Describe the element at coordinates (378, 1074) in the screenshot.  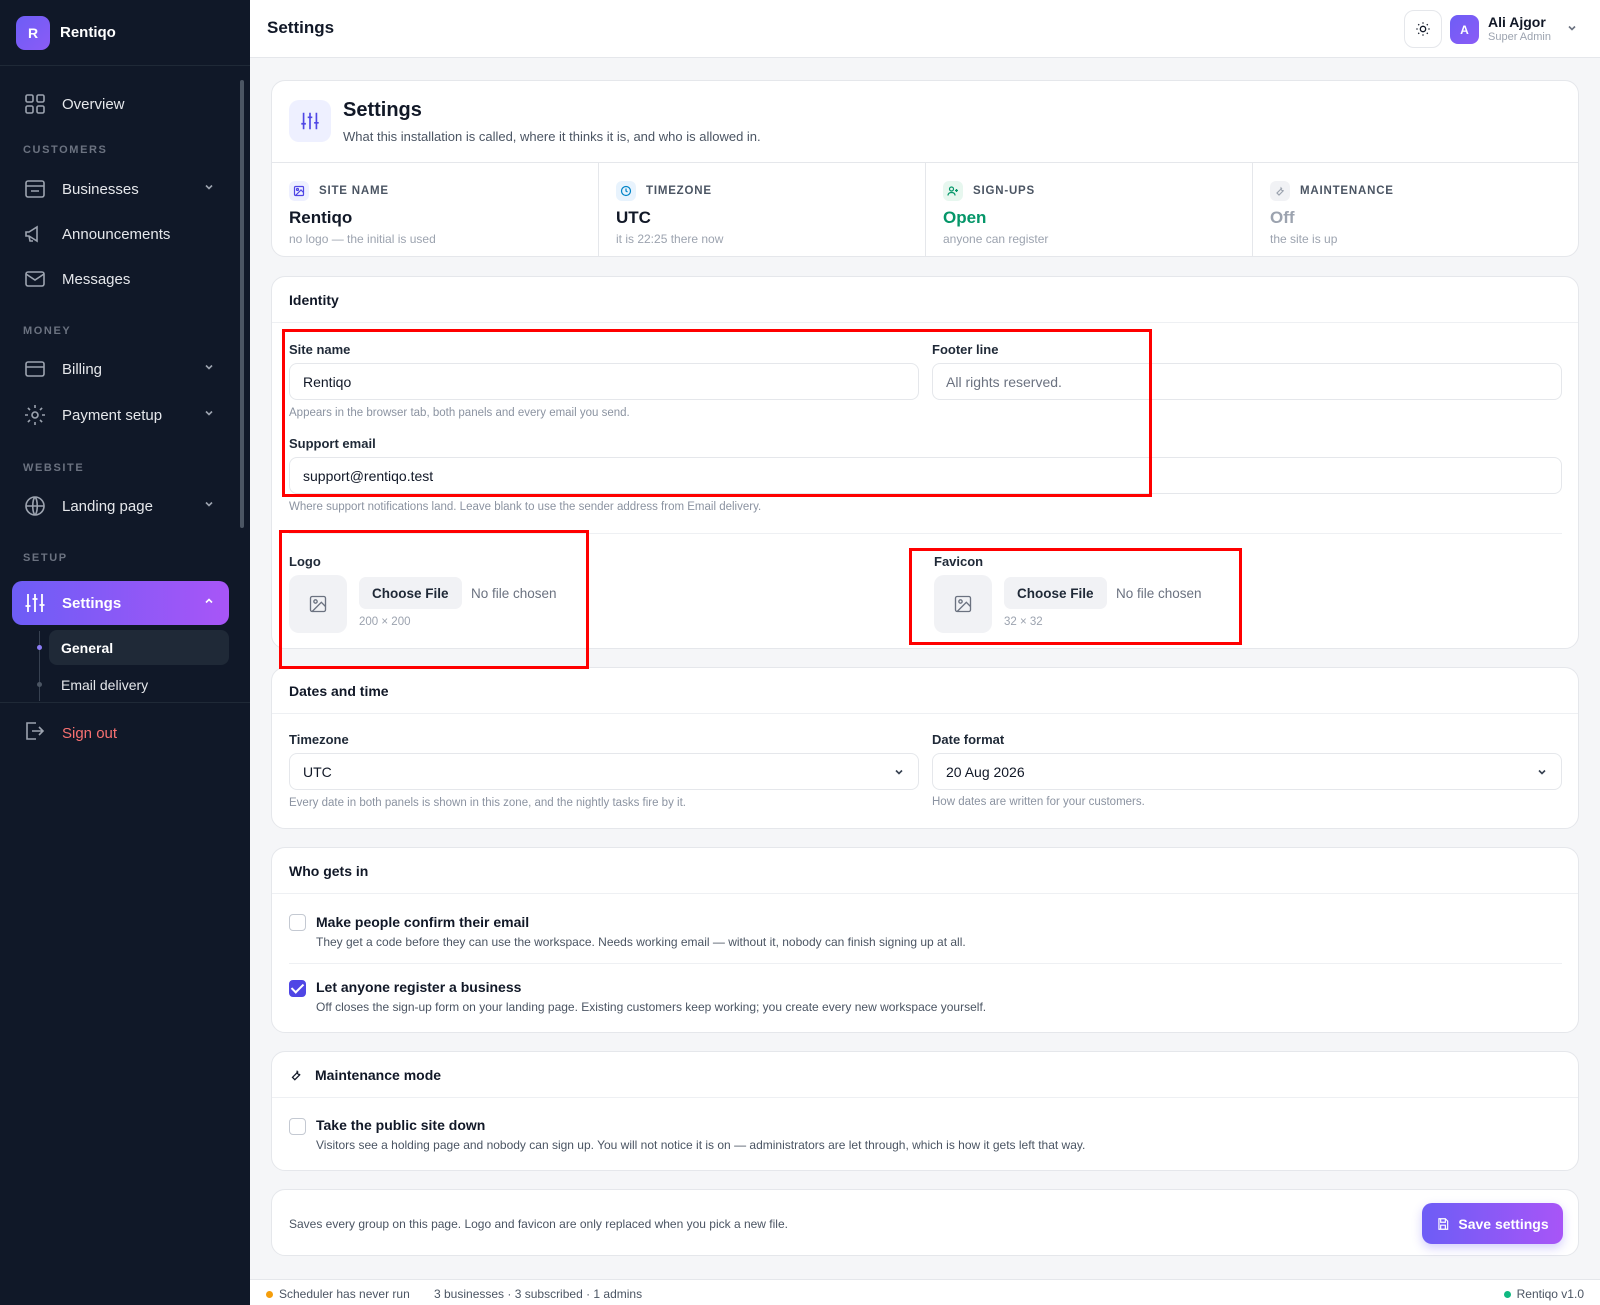
I see `maintenance-heading: Maintenance mode` at that location.